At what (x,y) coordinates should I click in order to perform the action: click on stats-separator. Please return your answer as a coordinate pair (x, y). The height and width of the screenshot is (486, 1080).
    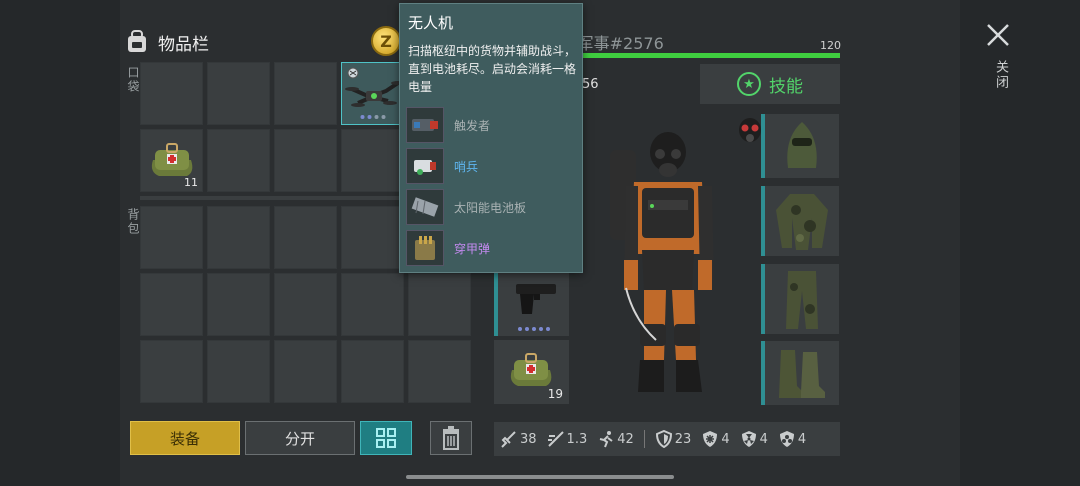
    Looking at the image, I should click on (644, 439).